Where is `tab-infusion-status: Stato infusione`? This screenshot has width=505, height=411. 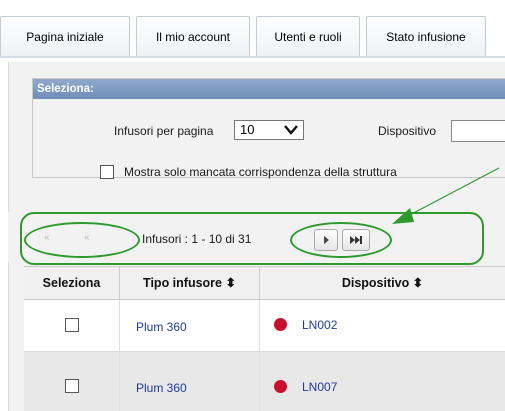 tab-infusion-status: Stato infusione is located at coordinates (426, 36).